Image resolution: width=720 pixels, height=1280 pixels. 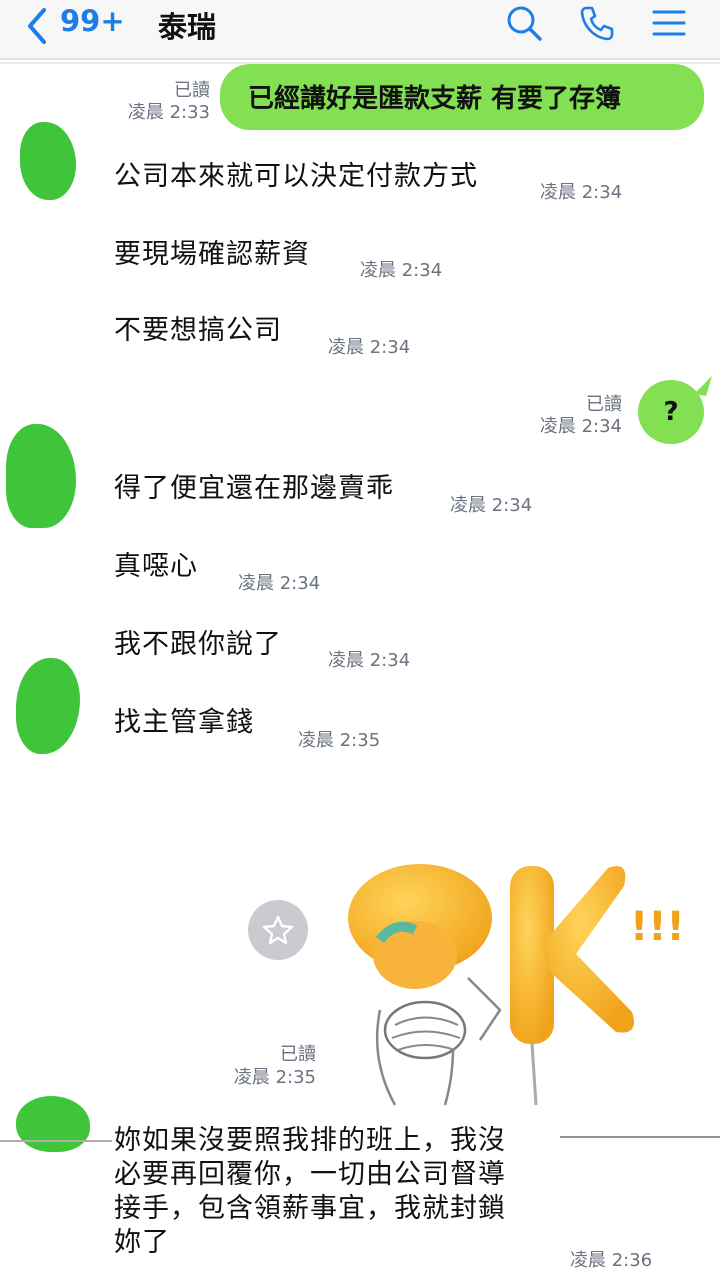 I want to click on message-line: 妳如果沒要照我排的班上，我沒, so click(x=310, y=1140).